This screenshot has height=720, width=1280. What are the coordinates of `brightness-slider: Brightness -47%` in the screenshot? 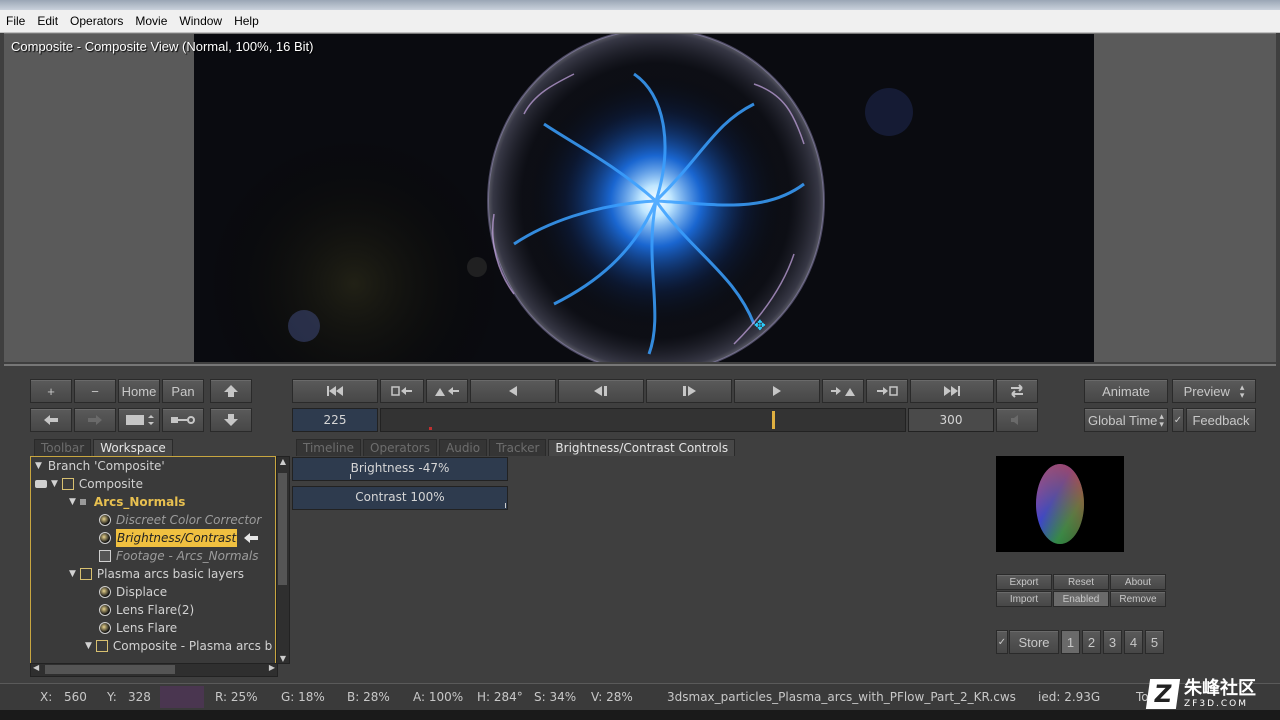 It's located at (400, 469).